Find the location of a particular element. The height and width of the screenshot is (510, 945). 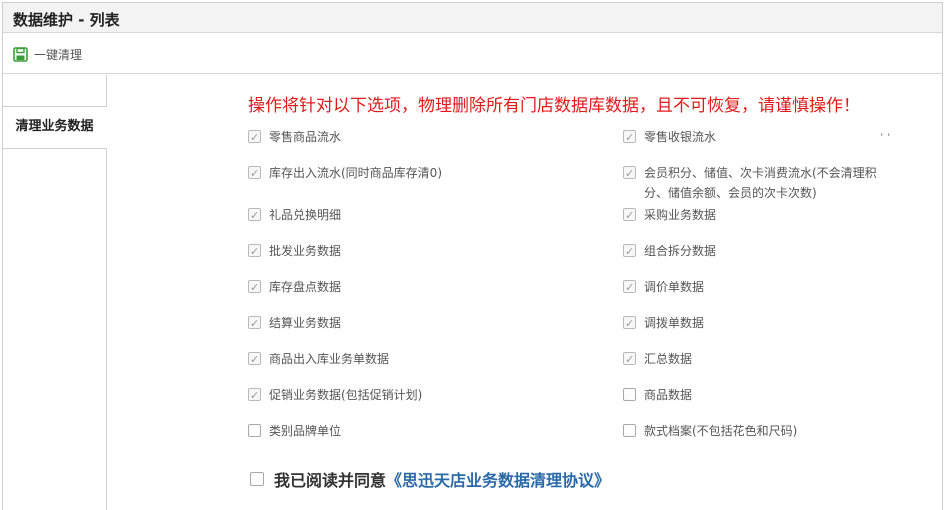

option-label: 款式档案(不包括花色和尺码) is located at coordinates (721, 431).